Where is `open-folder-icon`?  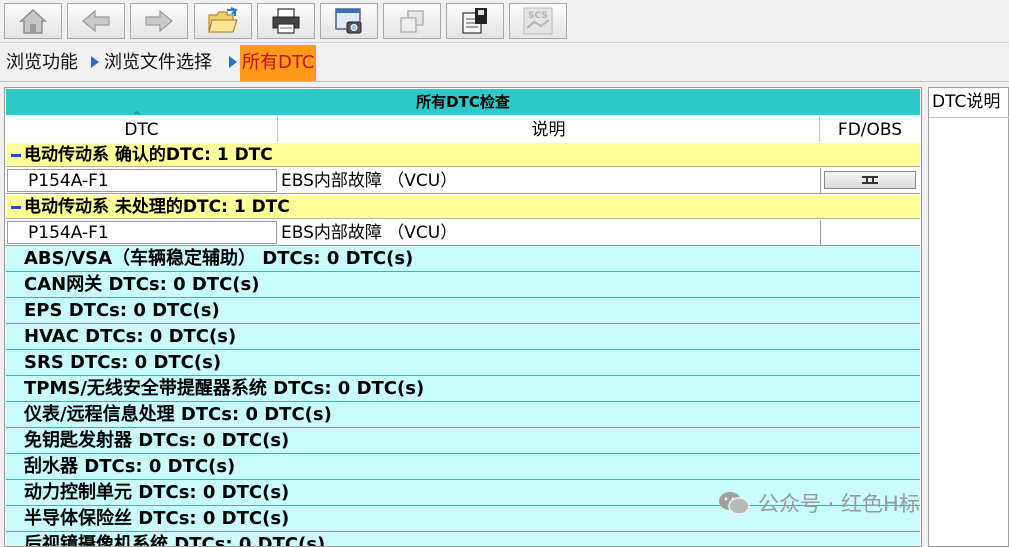 open-folder-icon is located at coordinates (223, 20).